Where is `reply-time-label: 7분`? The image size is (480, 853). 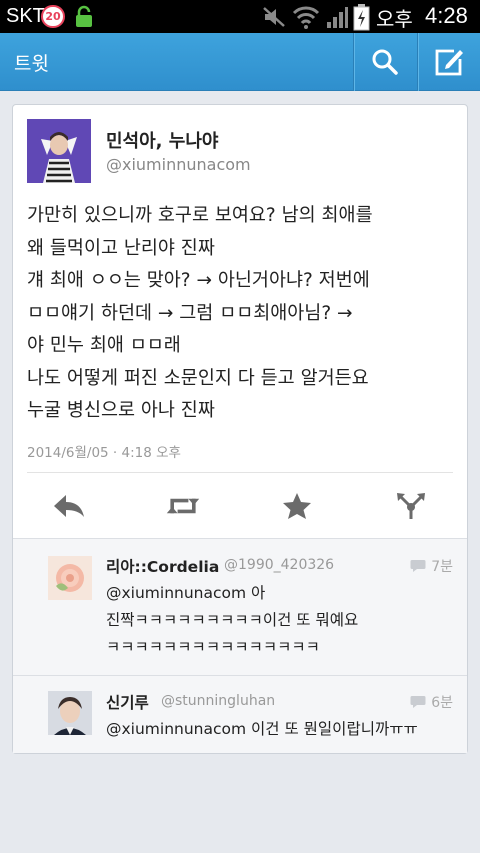 reply-time-label: 7분 is located at coordinates (442, 567).